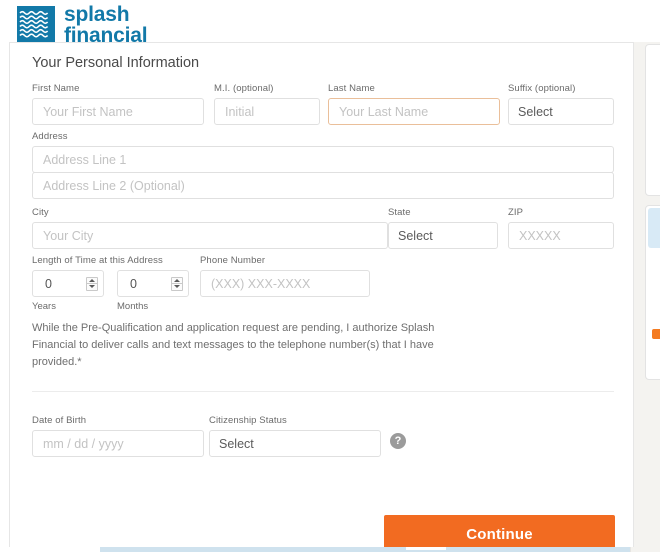  Describe the element at coordinates (153, 283) in the screenshot. I see `months-stepper: 0` at that location.